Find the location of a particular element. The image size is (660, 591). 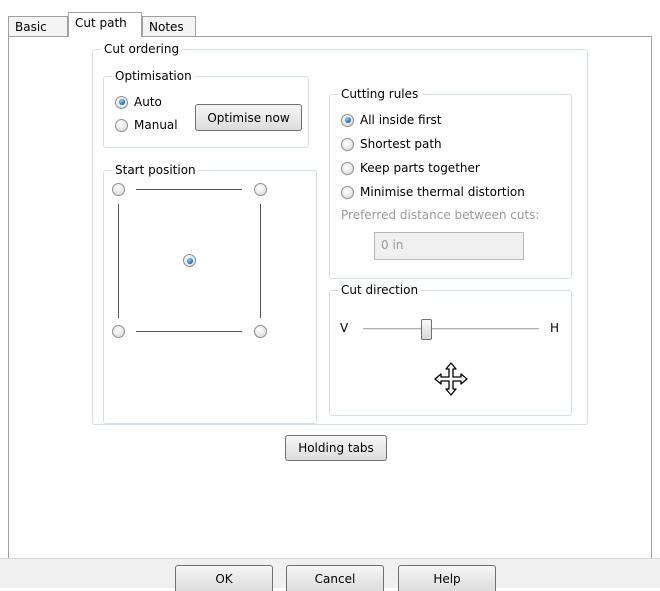

start-center-radio is located at coordinates (189, 260).